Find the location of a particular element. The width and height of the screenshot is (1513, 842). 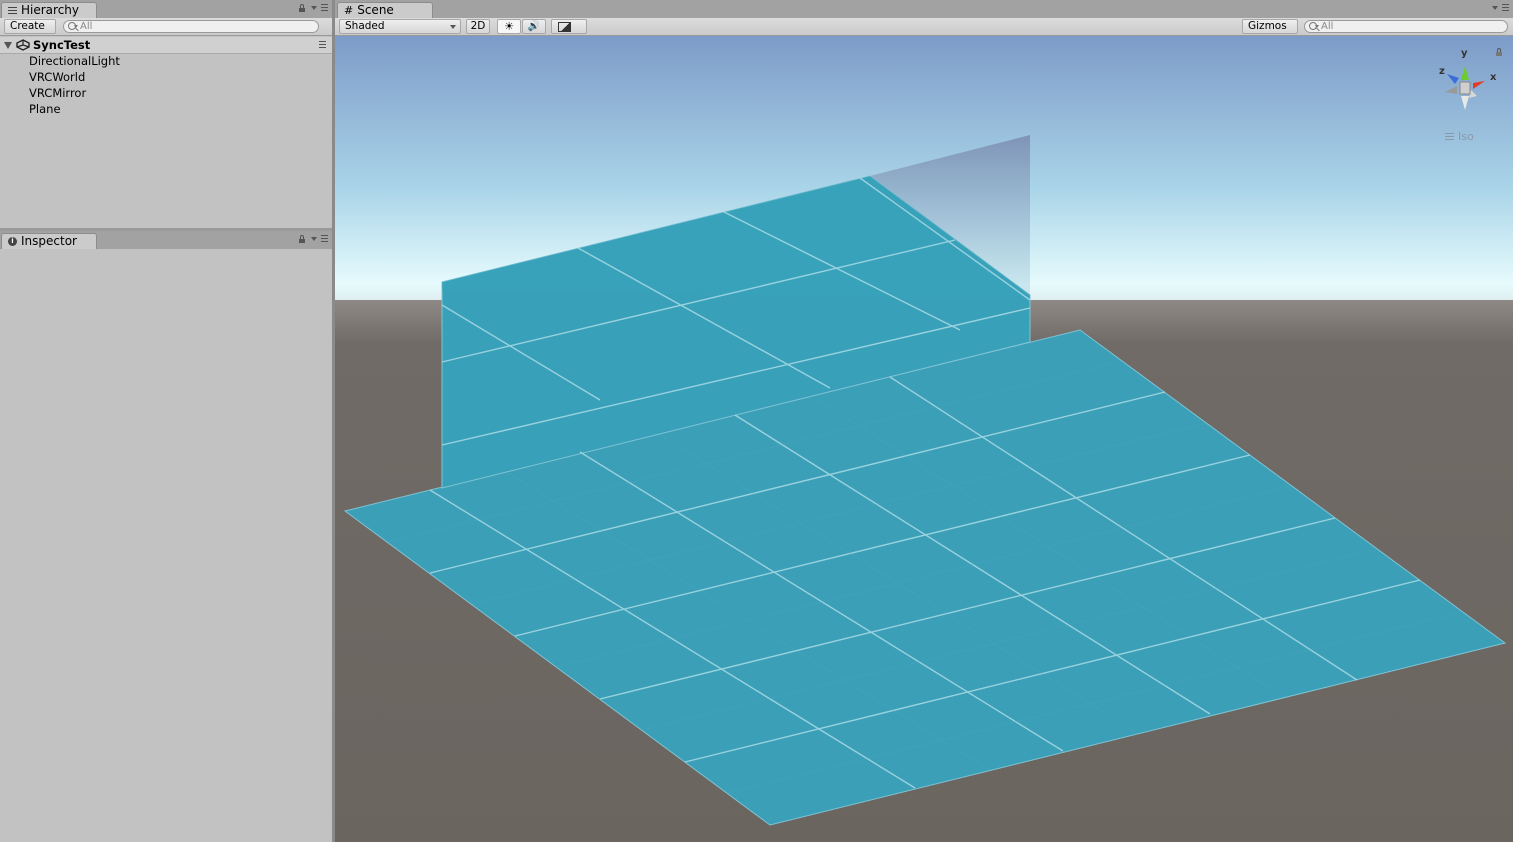

scene-search-input: All is located at coordinates (1406, 26).